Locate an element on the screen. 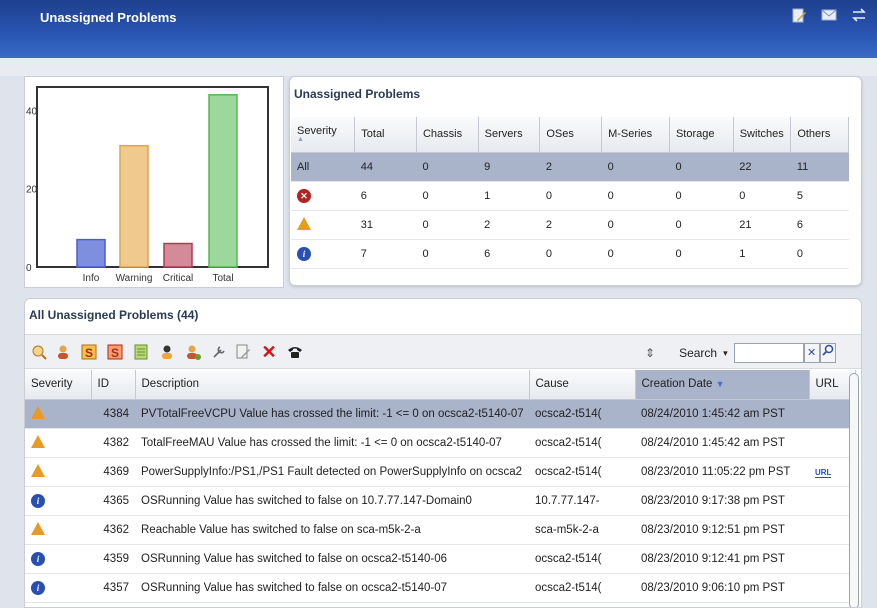  user-close-icon is located at coordinates (193, 352).